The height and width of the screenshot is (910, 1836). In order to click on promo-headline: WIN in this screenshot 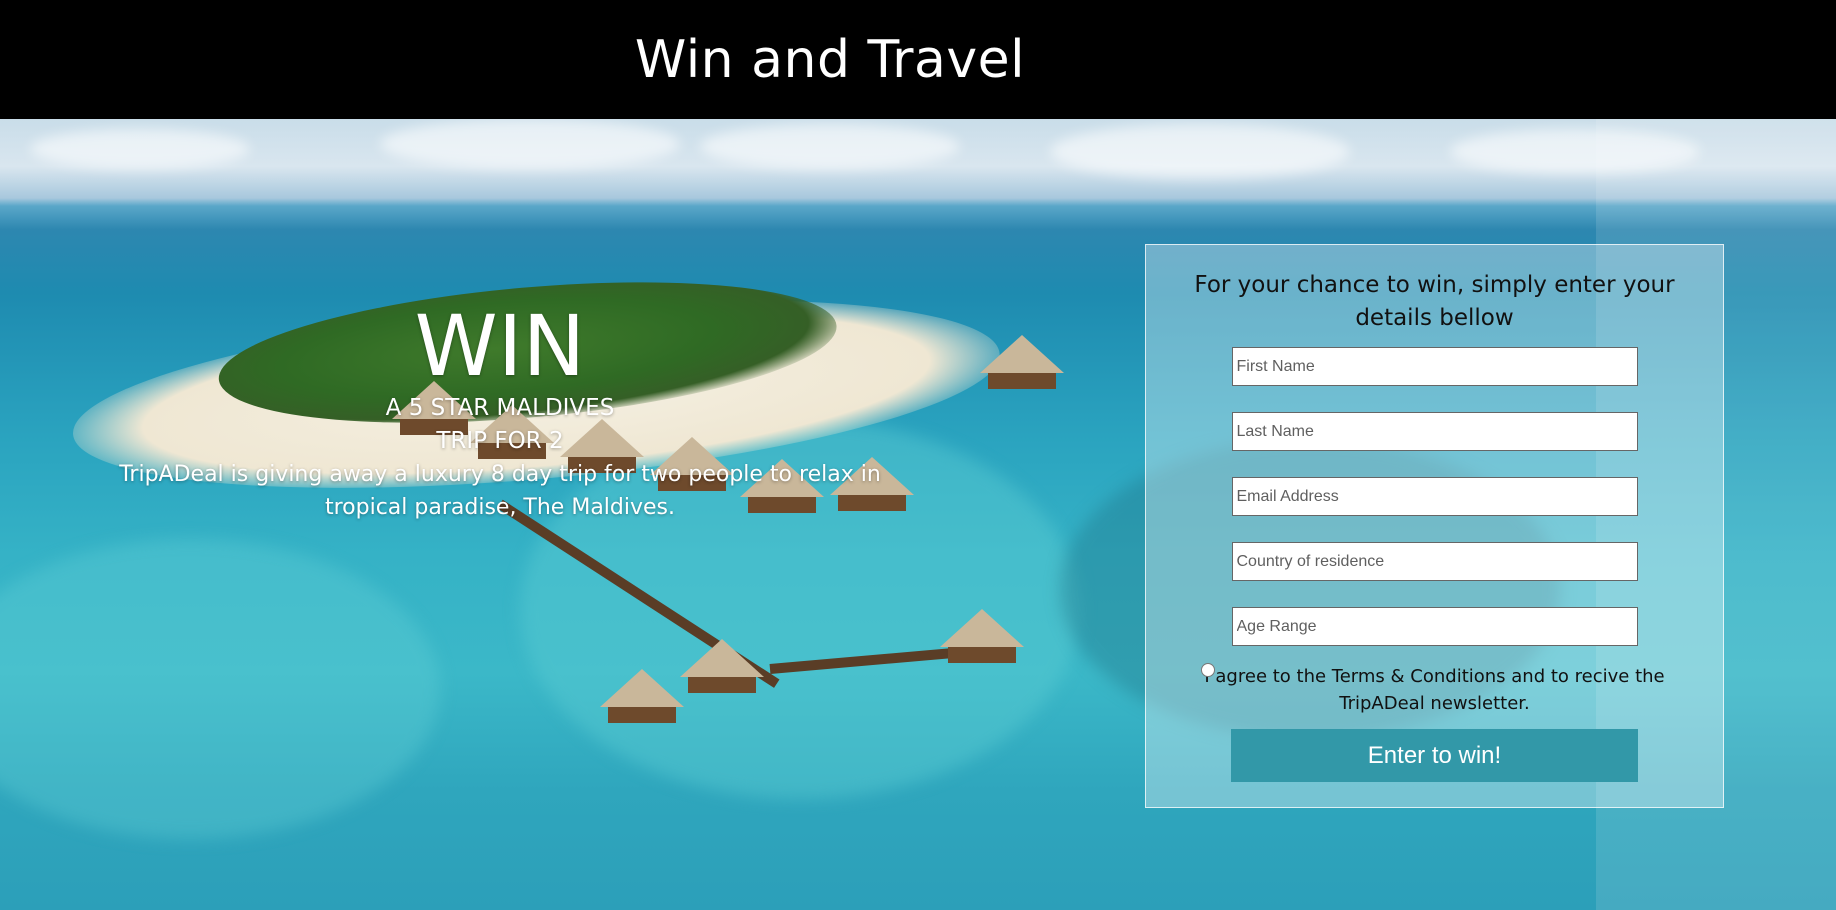, I will do `click(500, 346)`.